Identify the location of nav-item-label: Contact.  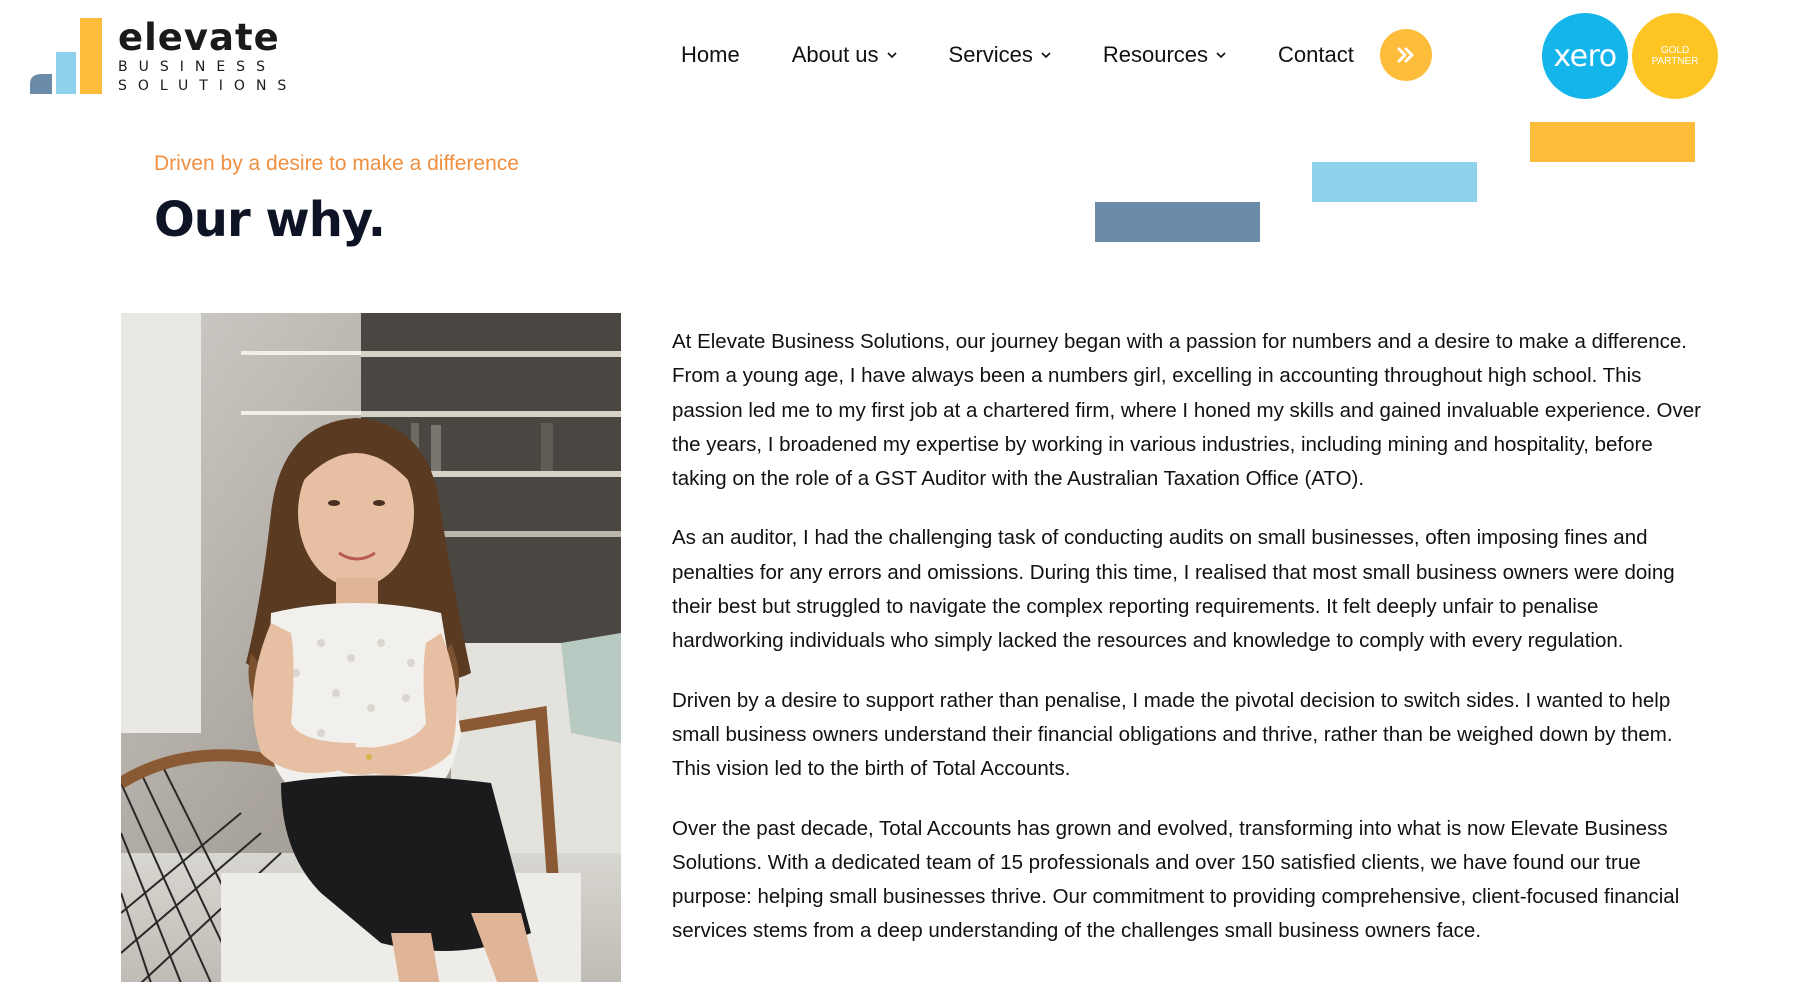
(1316, 54).